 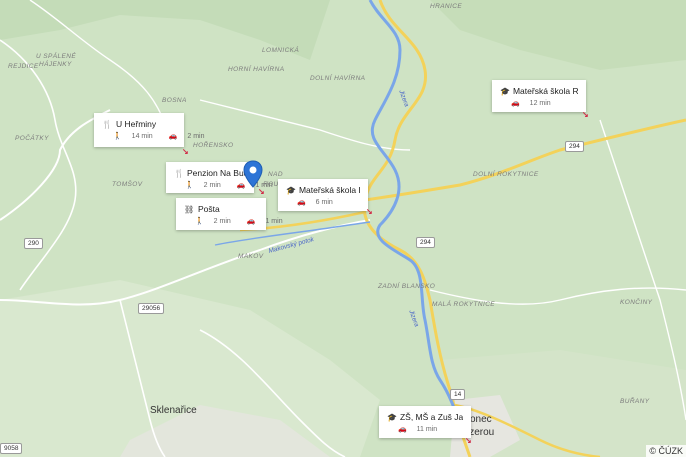 I want to click on walk-time: 🚶 14 min, so click(x=133, y=136).